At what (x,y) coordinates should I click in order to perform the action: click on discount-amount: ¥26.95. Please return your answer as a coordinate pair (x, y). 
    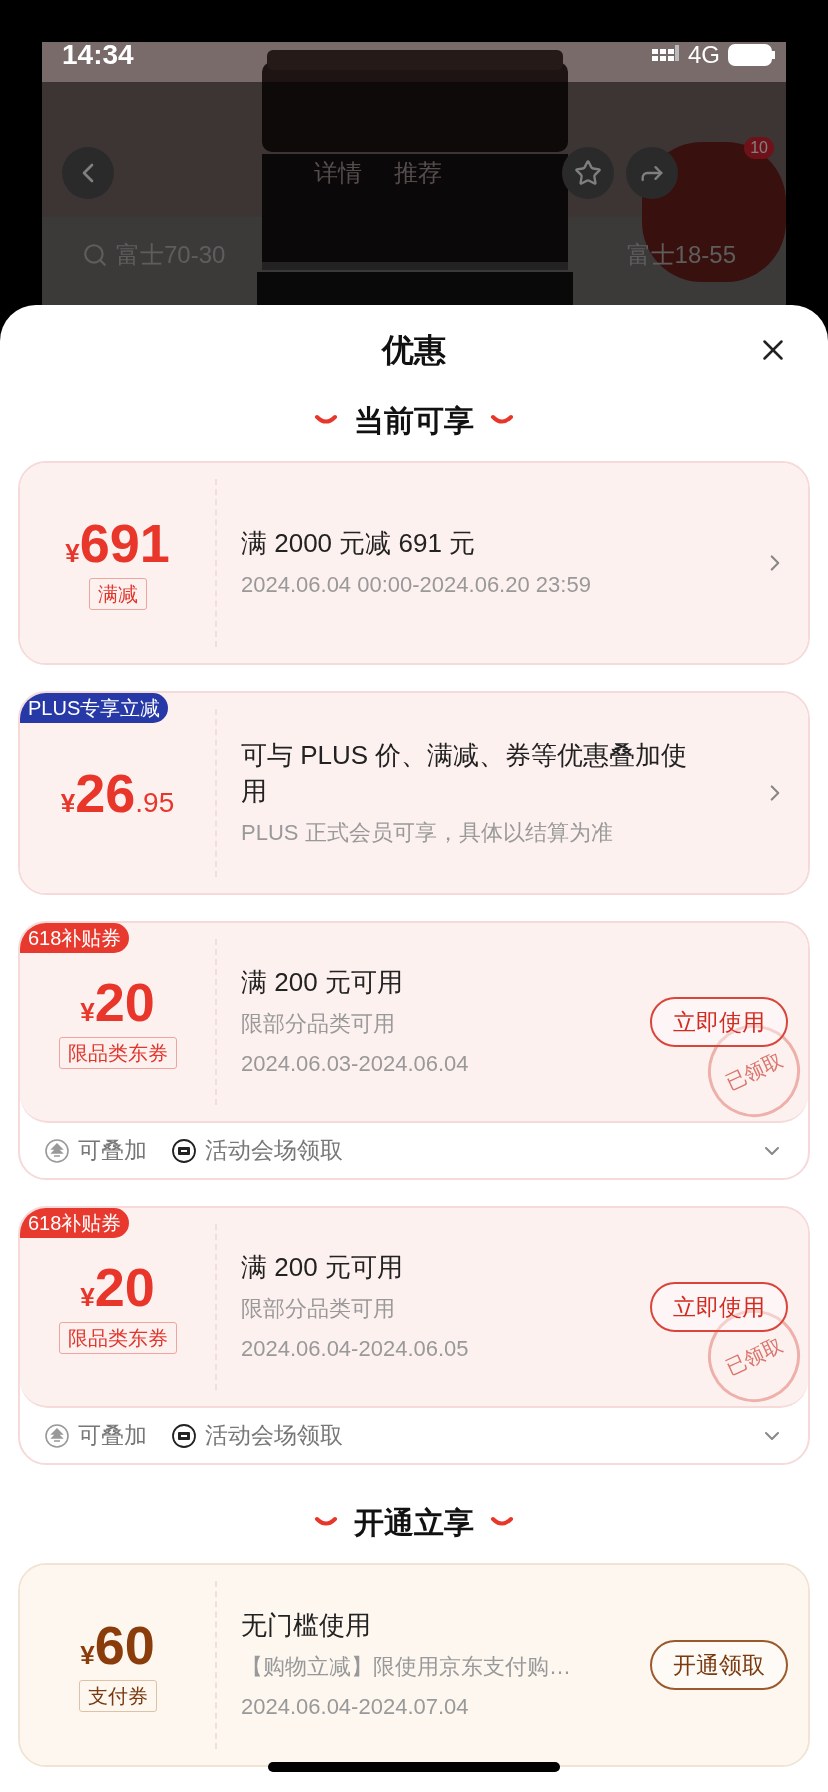
    Looking at the image, I should click on (117, 793).